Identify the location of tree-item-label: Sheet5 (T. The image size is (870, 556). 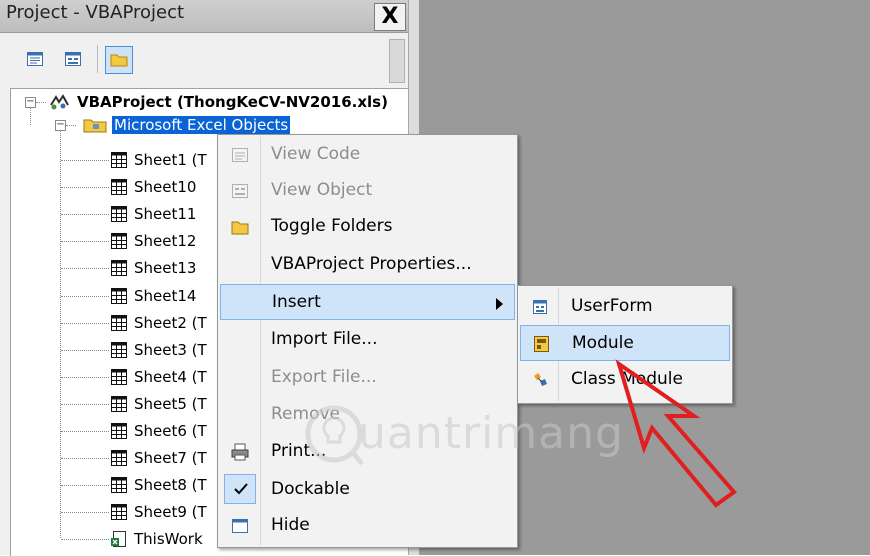
(170, 404).